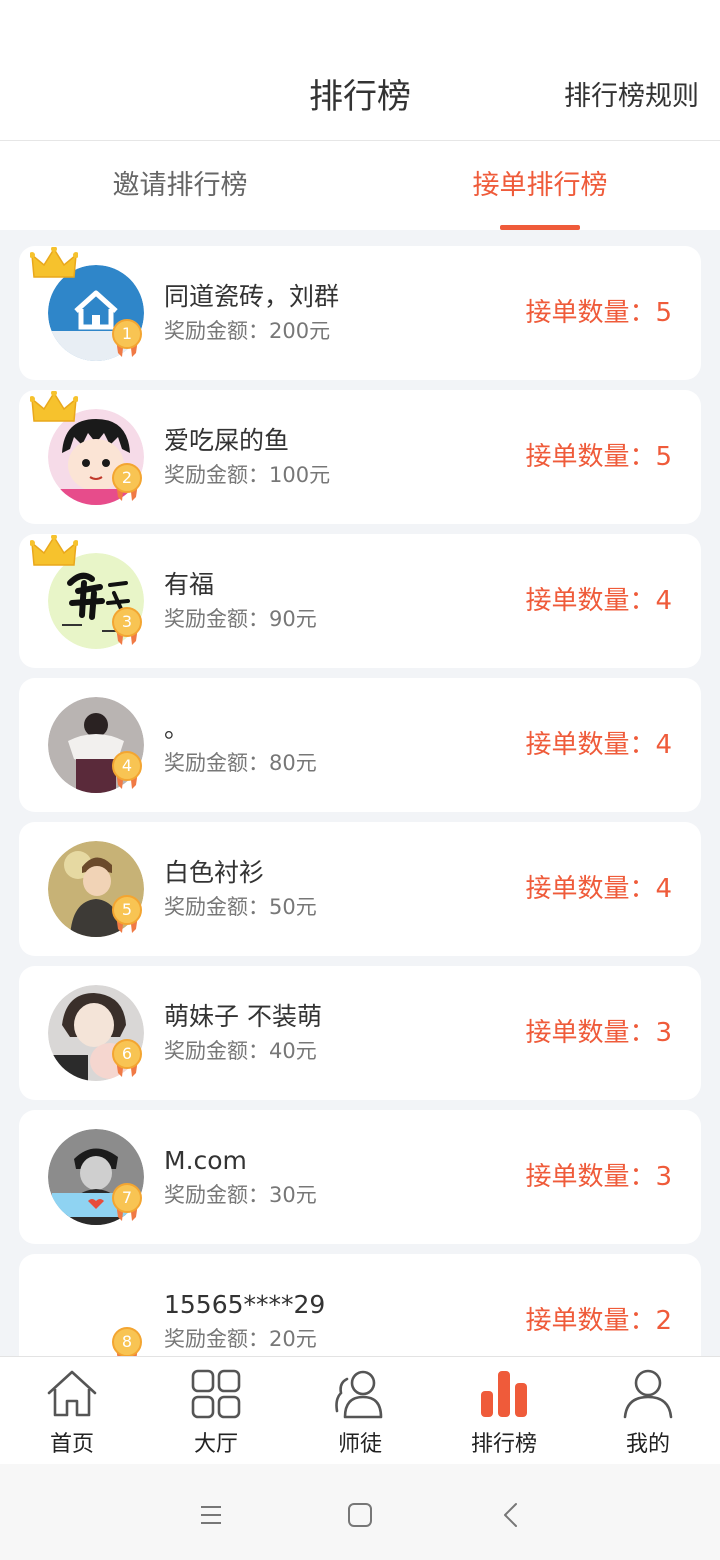 The image size is (720, 1560). What do you see at coordinates (127, 766) in the screenshot?
I see `rank-number: 4` at bounding box center [127, 766].